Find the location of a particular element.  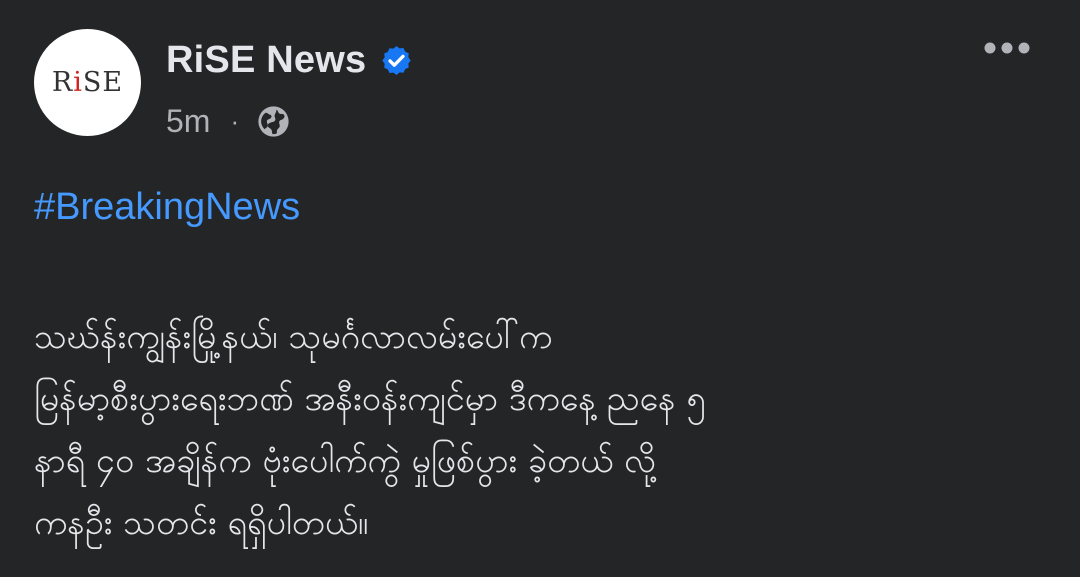

page-name: RiSE News is located at coordinates (266, 60).